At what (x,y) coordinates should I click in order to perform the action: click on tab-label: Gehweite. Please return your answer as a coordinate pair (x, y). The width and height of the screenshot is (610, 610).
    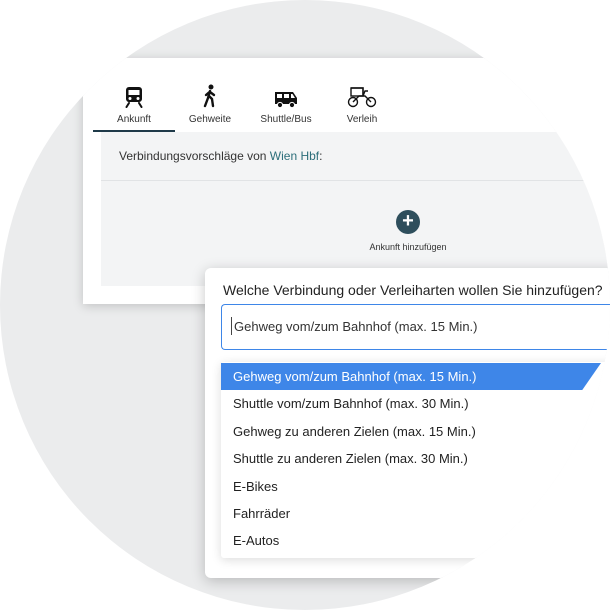
    Looking at the image, I should click on (210, 119).